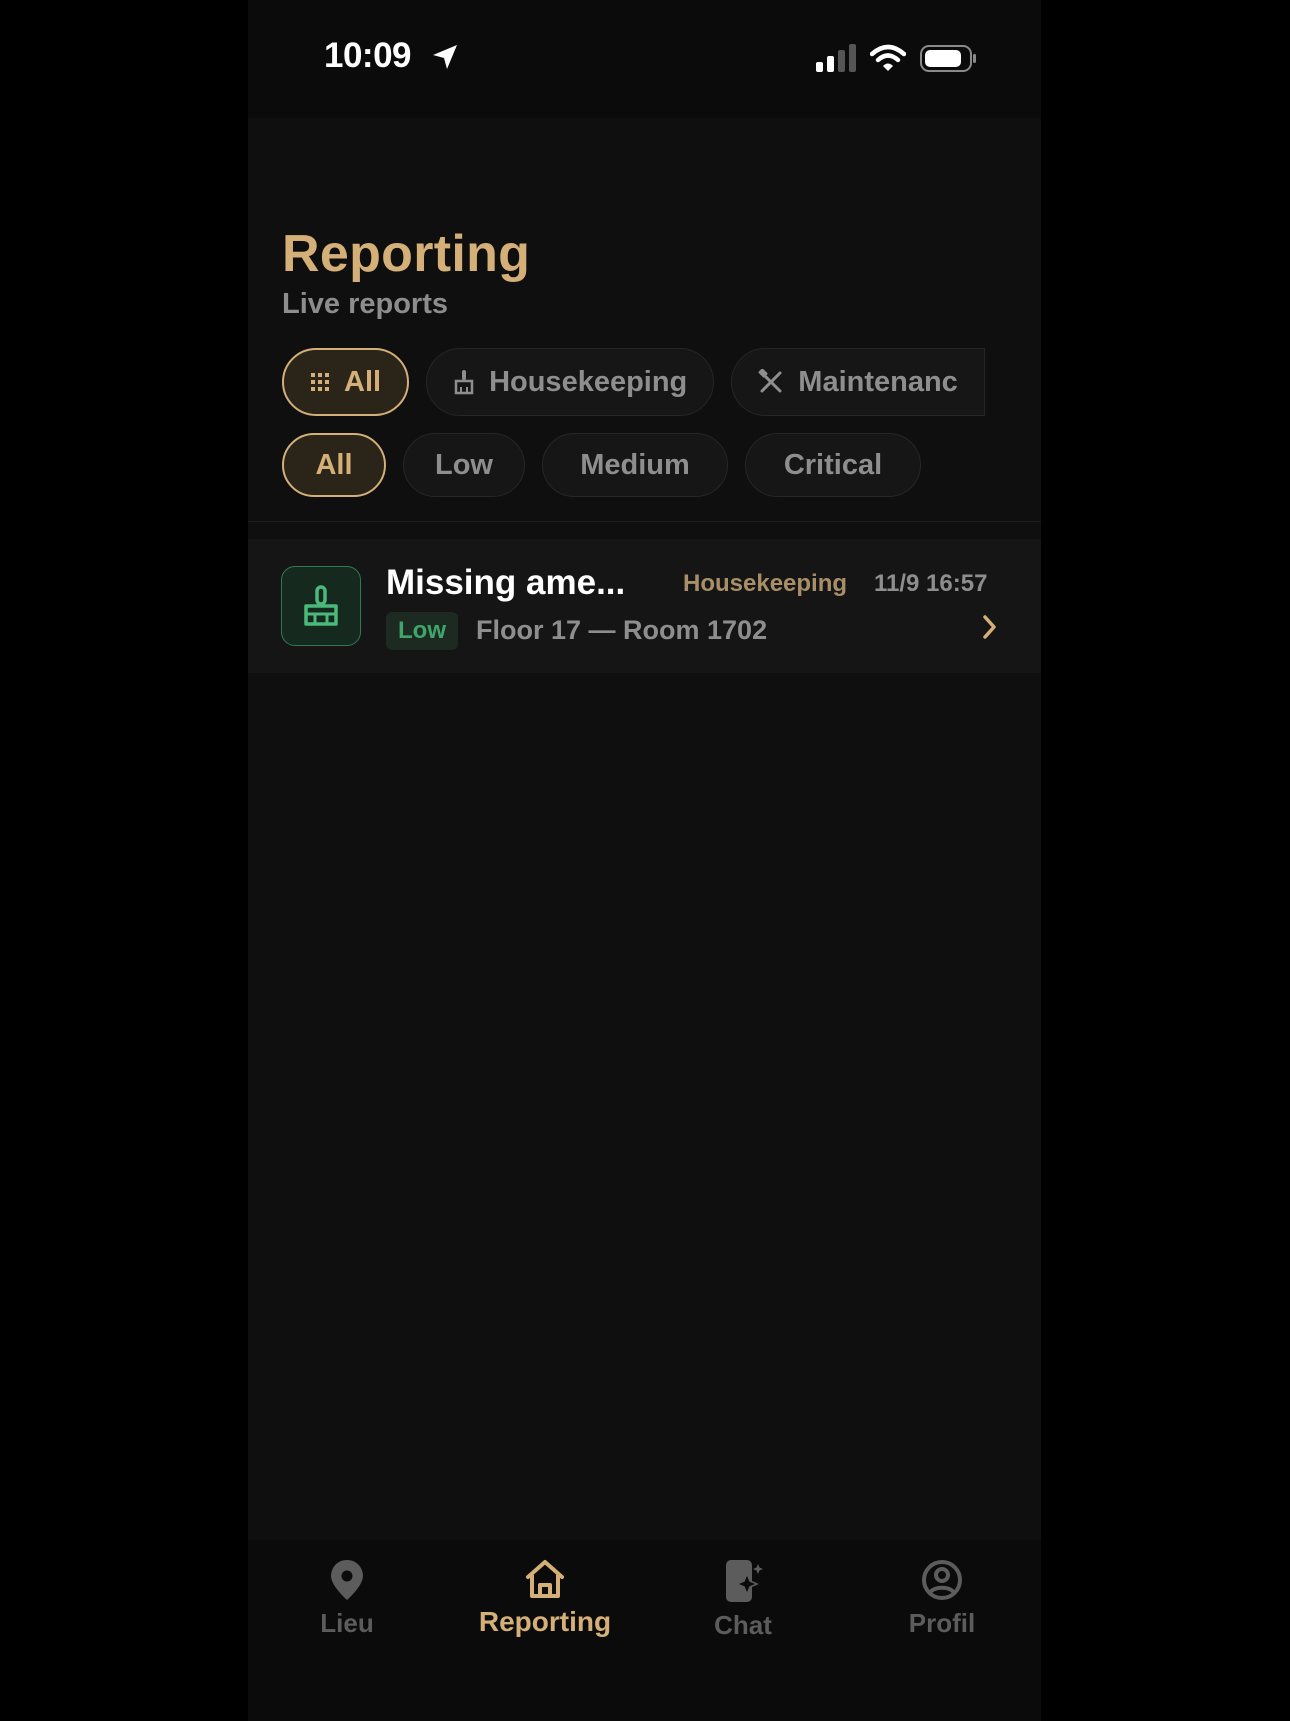 The height and width of the screenshot is (1721, 1290). What do you see at coordinates (942, 1580) in the screenshot?
I see `profile-icon` at bounding box center [942, 1580].